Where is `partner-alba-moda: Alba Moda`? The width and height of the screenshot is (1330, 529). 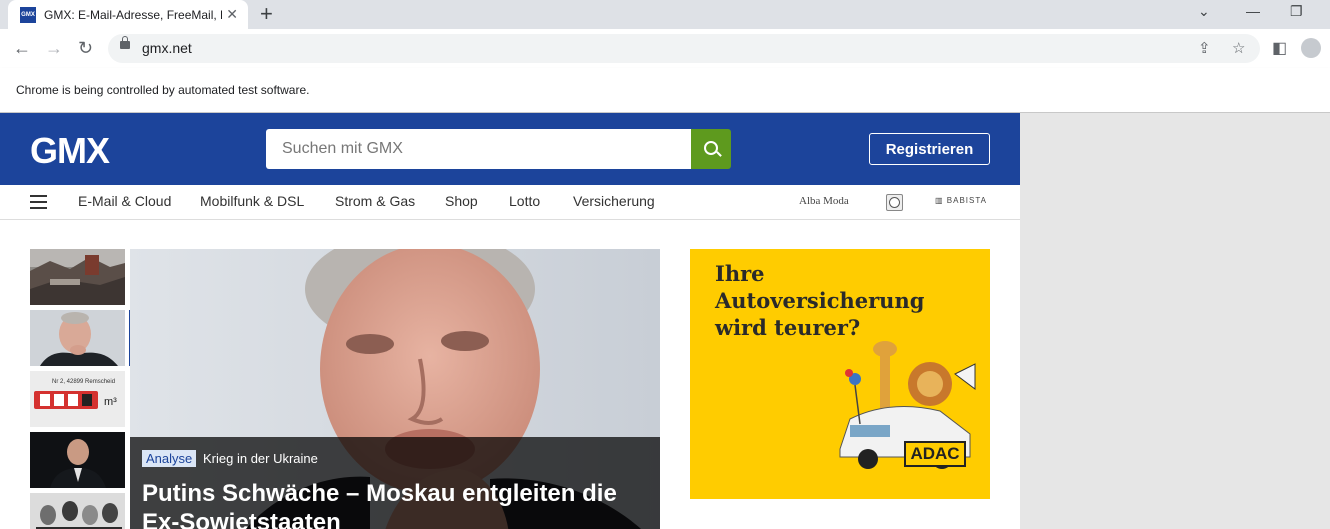
partner-alba-moda: Alba Moda is located at coordinates (824, 201).